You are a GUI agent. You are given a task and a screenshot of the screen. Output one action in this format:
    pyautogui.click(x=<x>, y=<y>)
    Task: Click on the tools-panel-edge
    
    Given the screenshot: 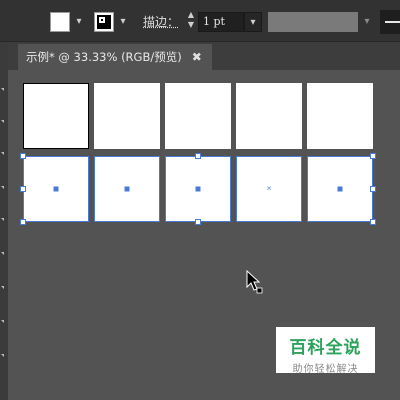 What is the action you would take?
    pyautogui.click(x=4, y=221)
    